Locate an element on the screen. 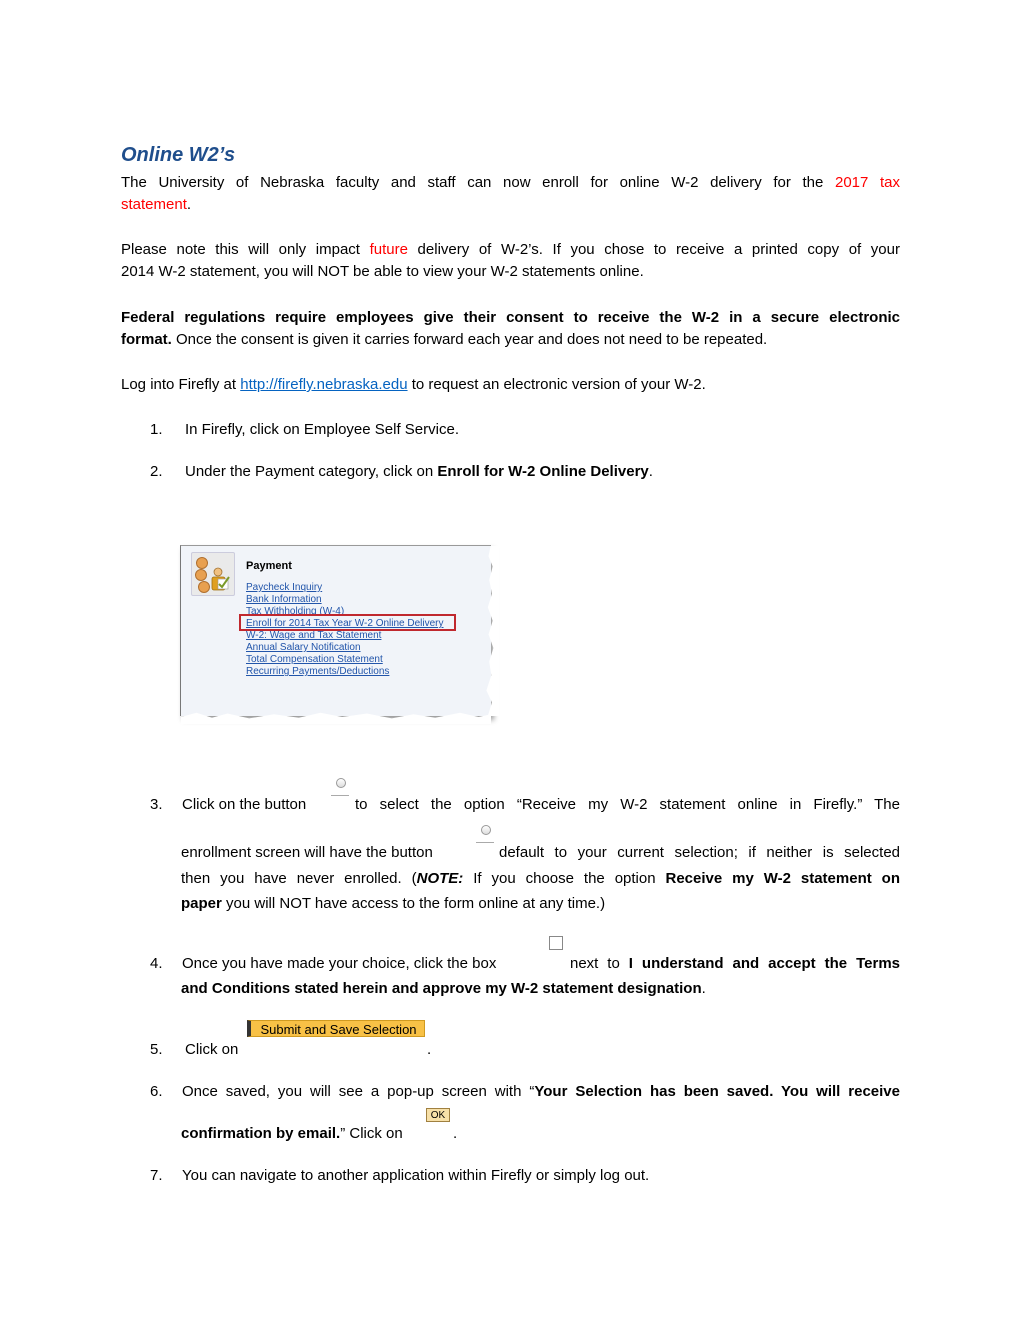 Image resolution: width=1020 pixels, height=1320 pixels. submit-and-save-button: Submit and Save Selection is located at coordinates (336, 1028).